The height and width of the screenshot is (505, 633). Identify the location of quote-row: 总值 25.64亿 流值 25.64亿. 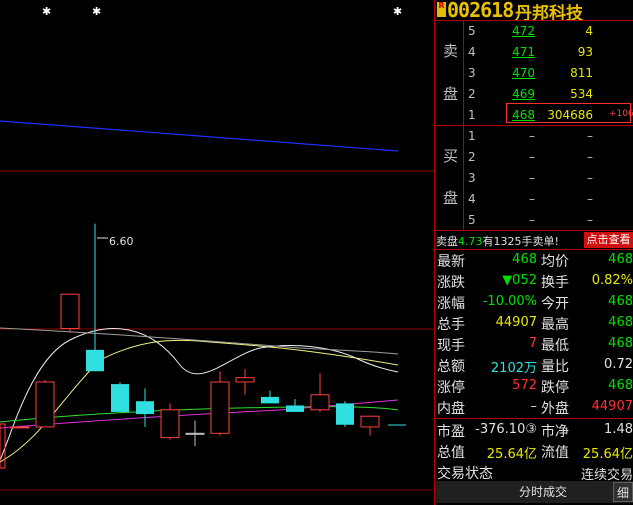
(534, 451).